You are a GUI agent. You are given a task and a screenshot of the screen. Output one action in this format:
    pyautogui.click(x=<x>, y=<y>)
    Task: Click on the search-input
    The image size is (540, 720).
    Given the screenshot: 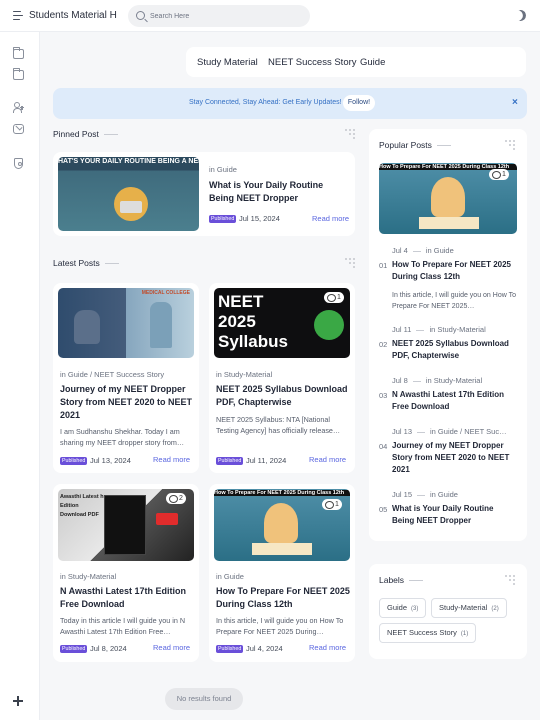 What is the action you would take?
    pyautogui.click(x=225, y=16)
    